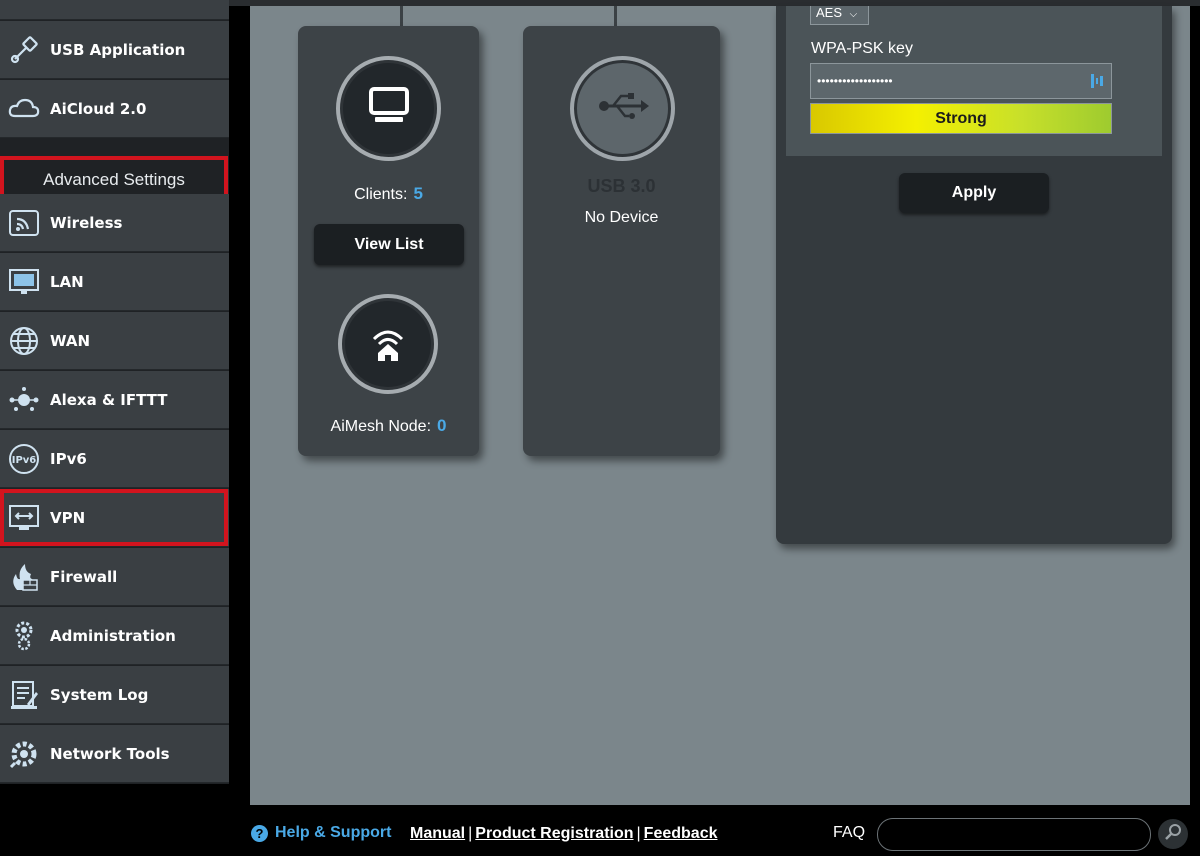  Describe the element at coordinates (99, 694) in the screenshot. I see `sidebar-item-label: System Log` at that location.